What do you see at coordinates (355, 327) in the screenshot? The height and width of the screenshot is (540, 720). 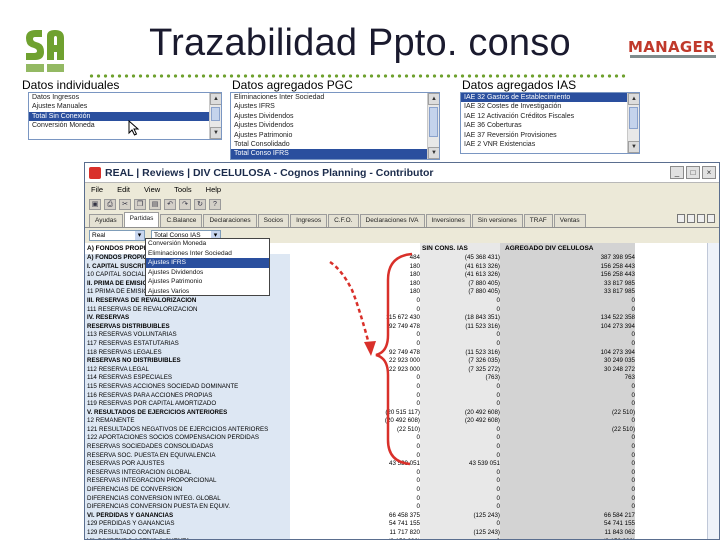 I see `cell-value: 92 749 478` at bounding box center [355, 327].